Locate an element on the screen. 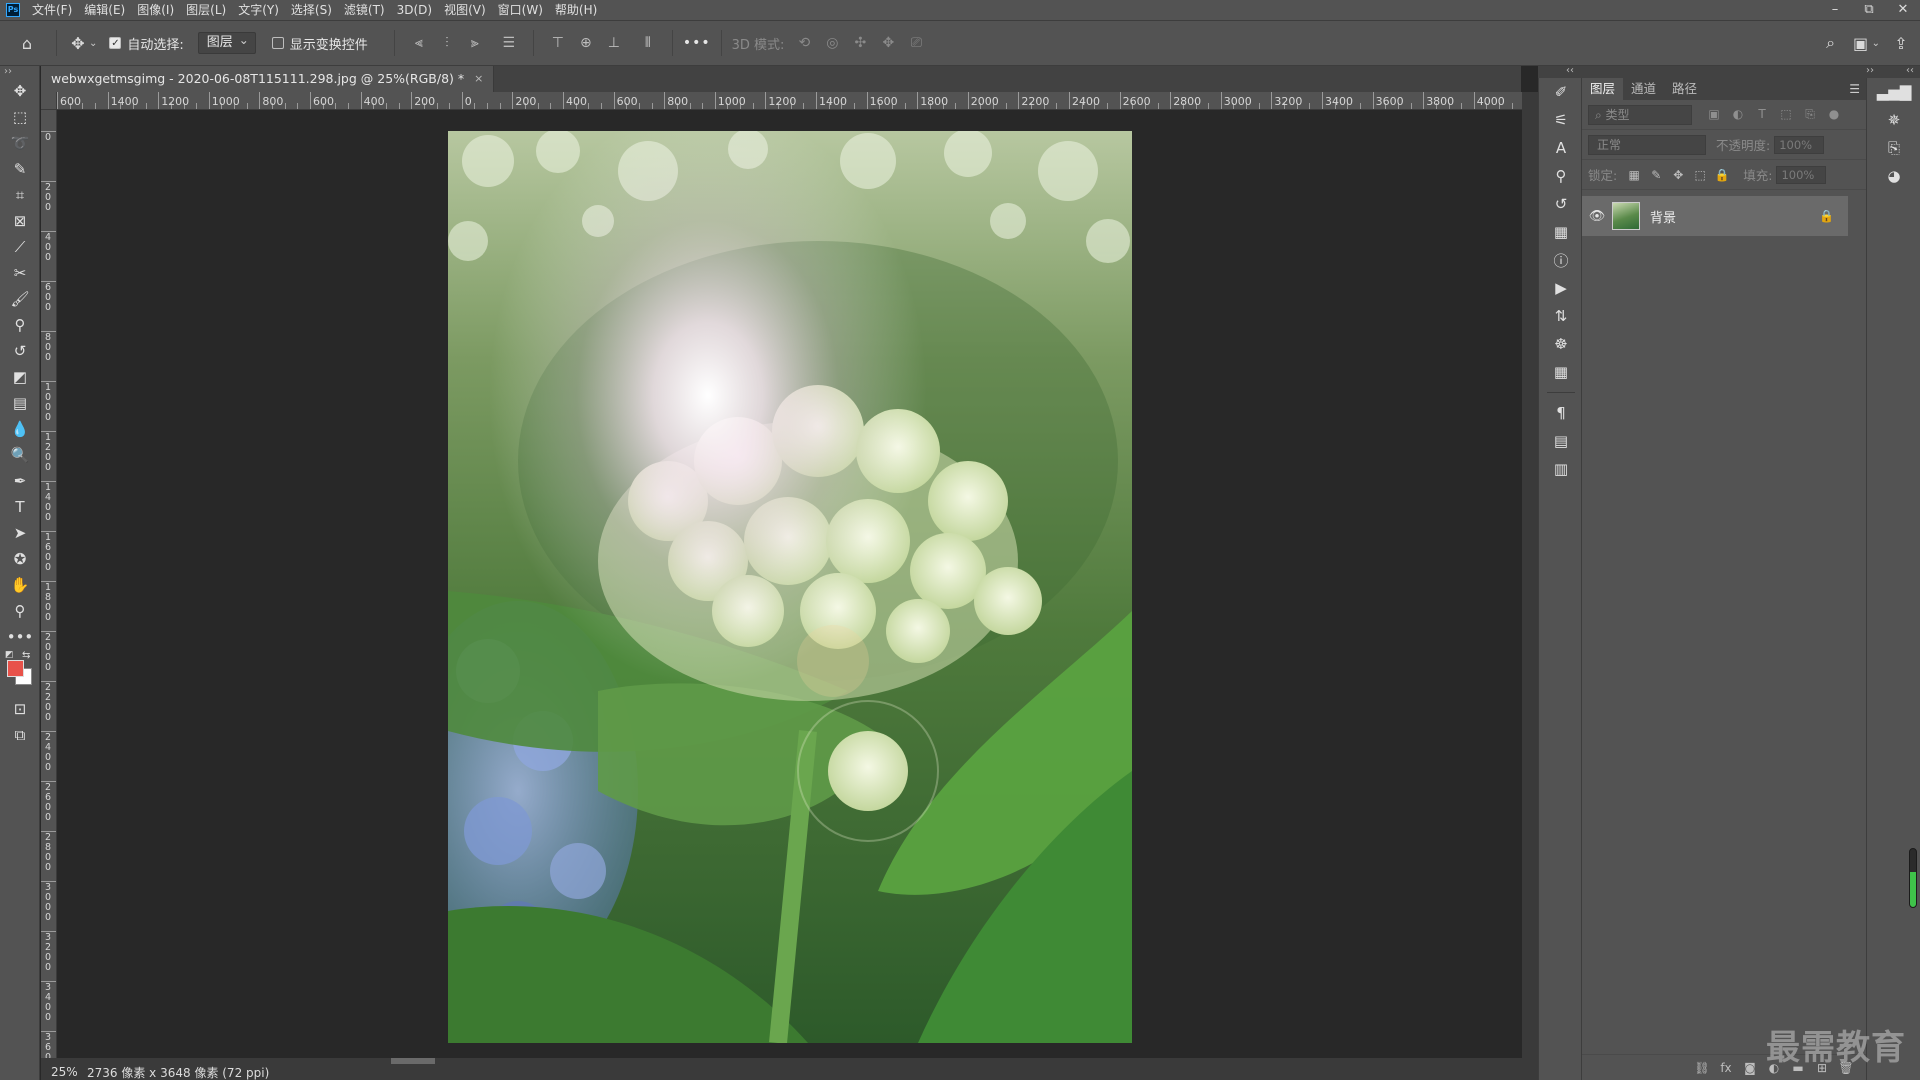 This screenshot has height=1080, width=1920. move-tool-preset-icon: ✥ is located at coordinates (78, 43).